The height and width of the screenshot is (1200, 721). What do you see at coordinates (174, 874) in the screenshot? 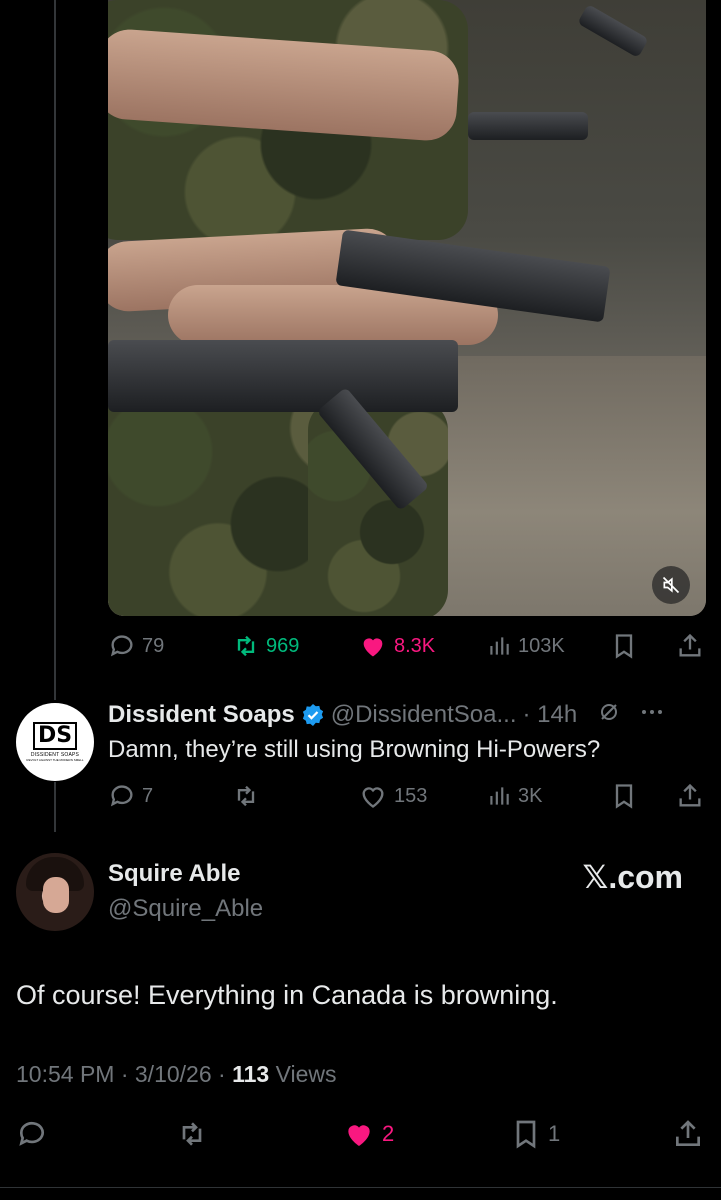
I see `author-name: Squire Able` at bounding box center [174, 874].